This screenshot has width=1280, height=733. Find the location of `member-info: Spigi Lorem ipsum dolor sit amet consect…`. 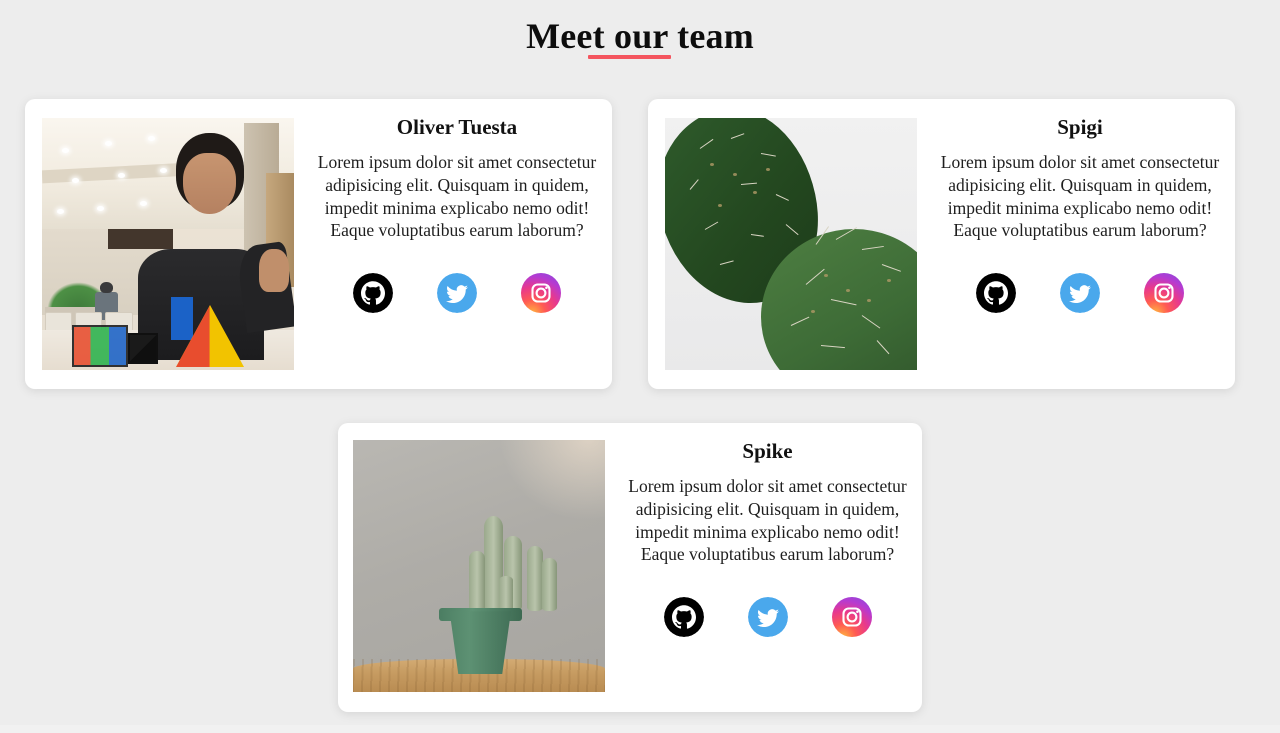

member-info: Spigi Lorem ipsum dolor sit amet consect… is located at coordinates (1076, 206).